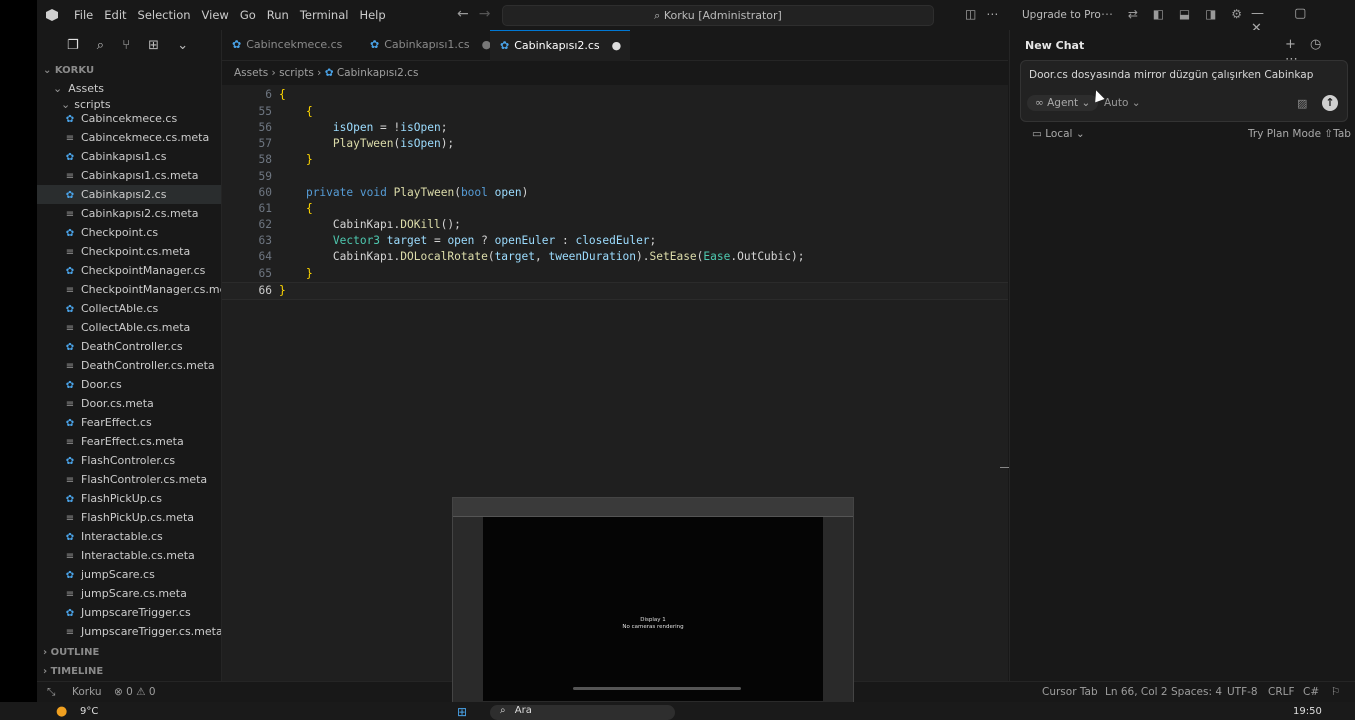 Image resolution: width=1355 pixels, height=720 pixels. I want to click on status-spaces: Spaces: 4, so click(1196, 692).